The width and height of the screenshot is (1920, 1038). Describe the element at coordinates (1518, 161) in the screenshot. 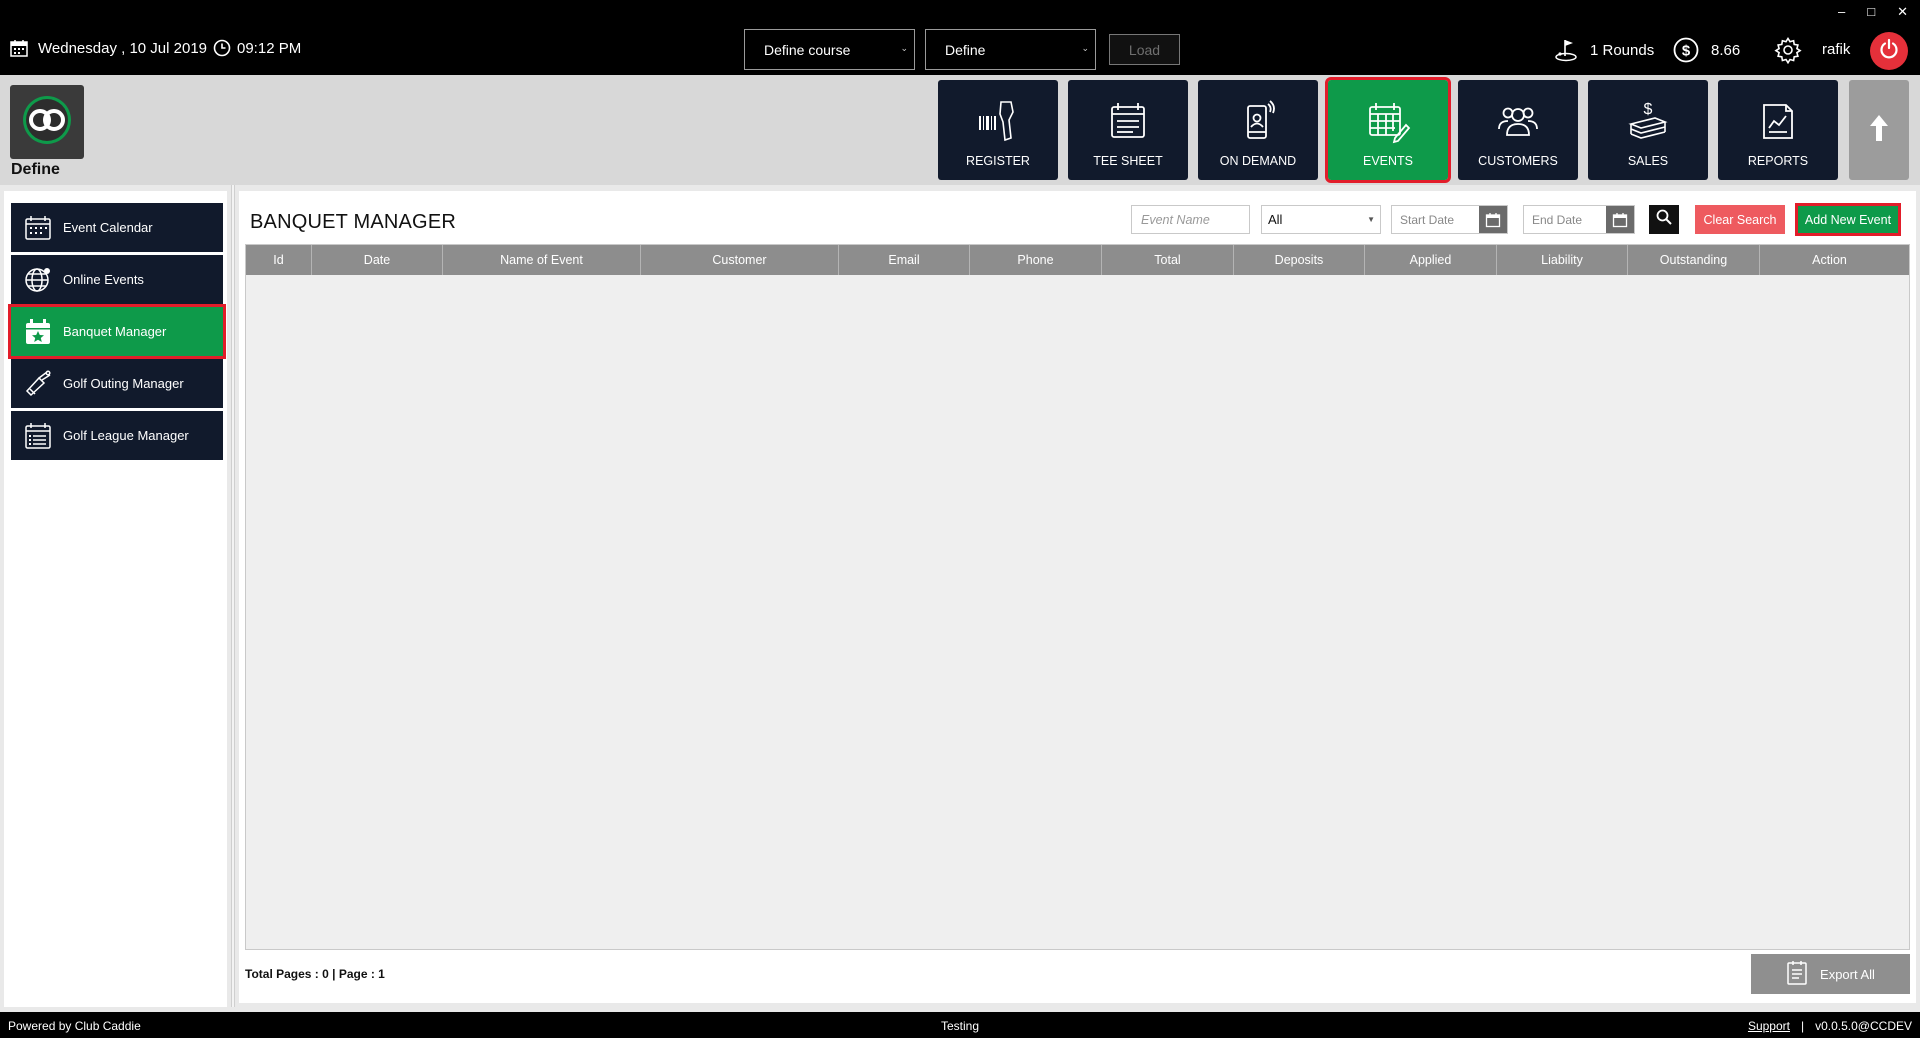

I see `nav-label: CUSTOMERS` at that location.